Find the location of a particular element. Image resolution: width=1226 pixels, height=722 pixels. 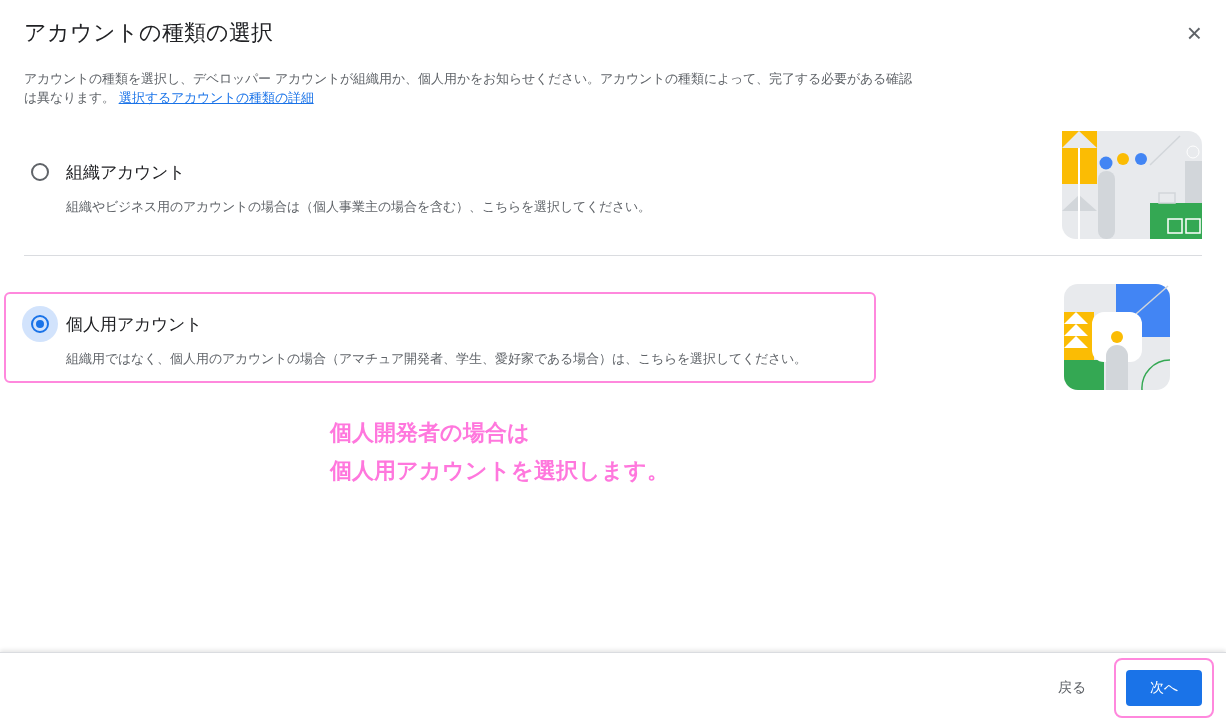

details-link: 選択するアカウントの種類の詳細 is located at coordinates (216, 97).